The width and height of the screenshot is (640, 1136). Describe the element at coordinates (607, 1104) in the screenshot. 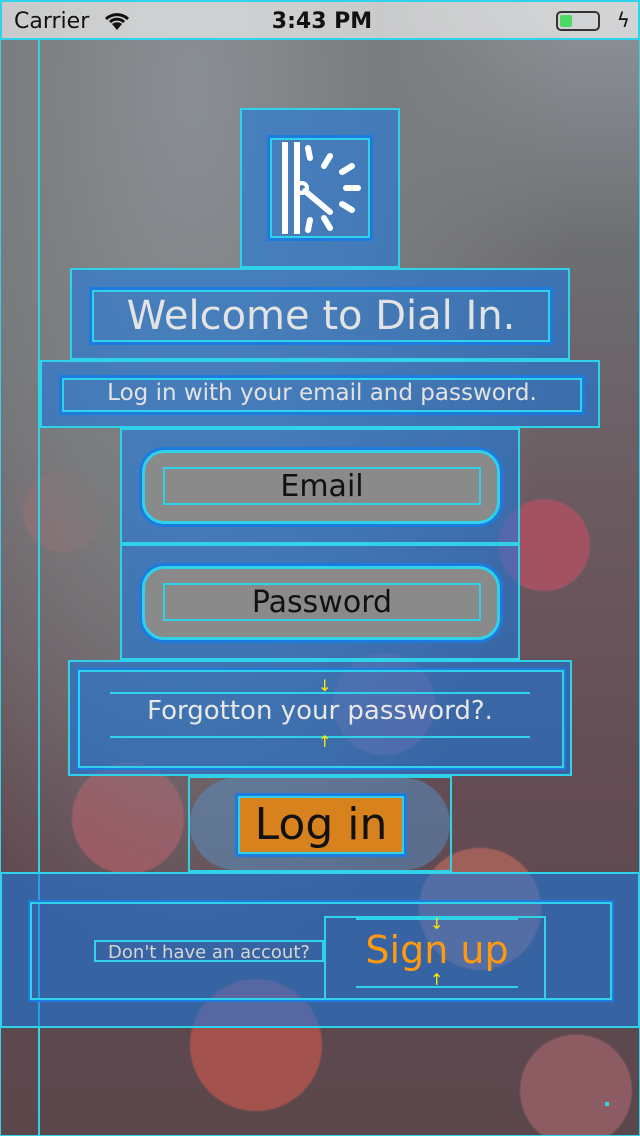

I see `corner-marker` at that location.